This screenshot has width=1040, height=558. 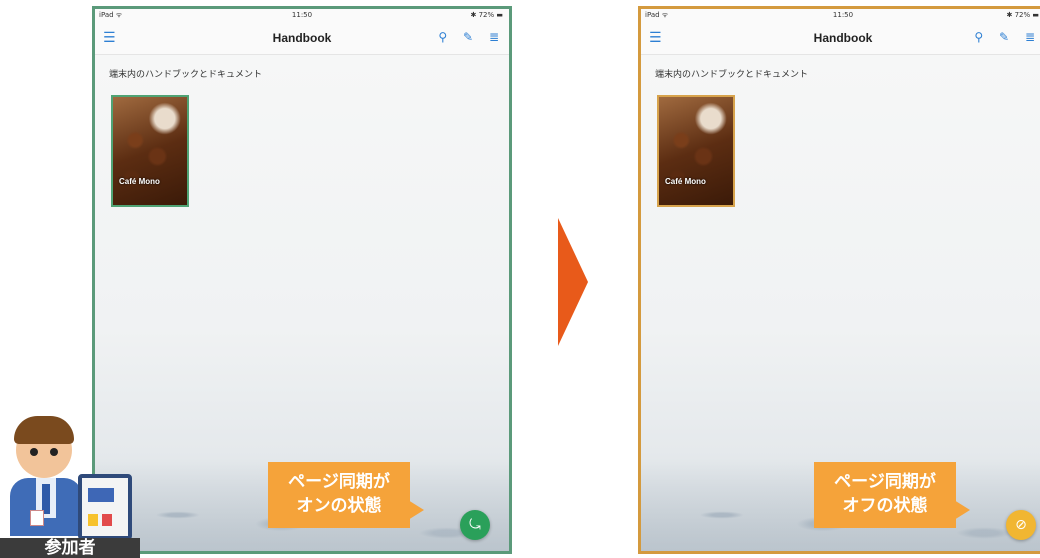 I want to click on callout-sync-on: ページ同期が オンの状態, so click(x=346, y=495).